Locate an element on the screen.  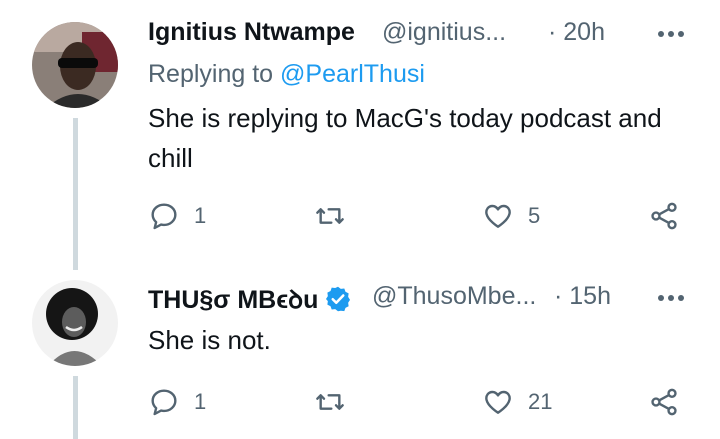
tweet-actions: 1 5 is located at coordinates (422, 216).